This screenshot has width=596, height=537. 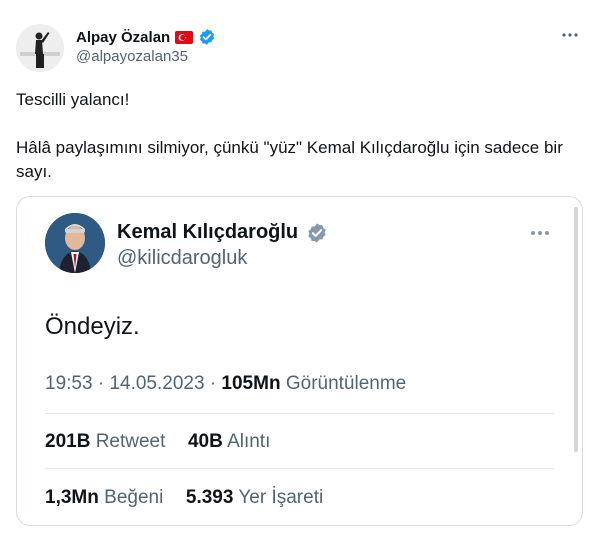 What do you see at coordinates (134, 497) in the screenshot?
I see `like-label: Beğeni` at bounding box center [134, 497].